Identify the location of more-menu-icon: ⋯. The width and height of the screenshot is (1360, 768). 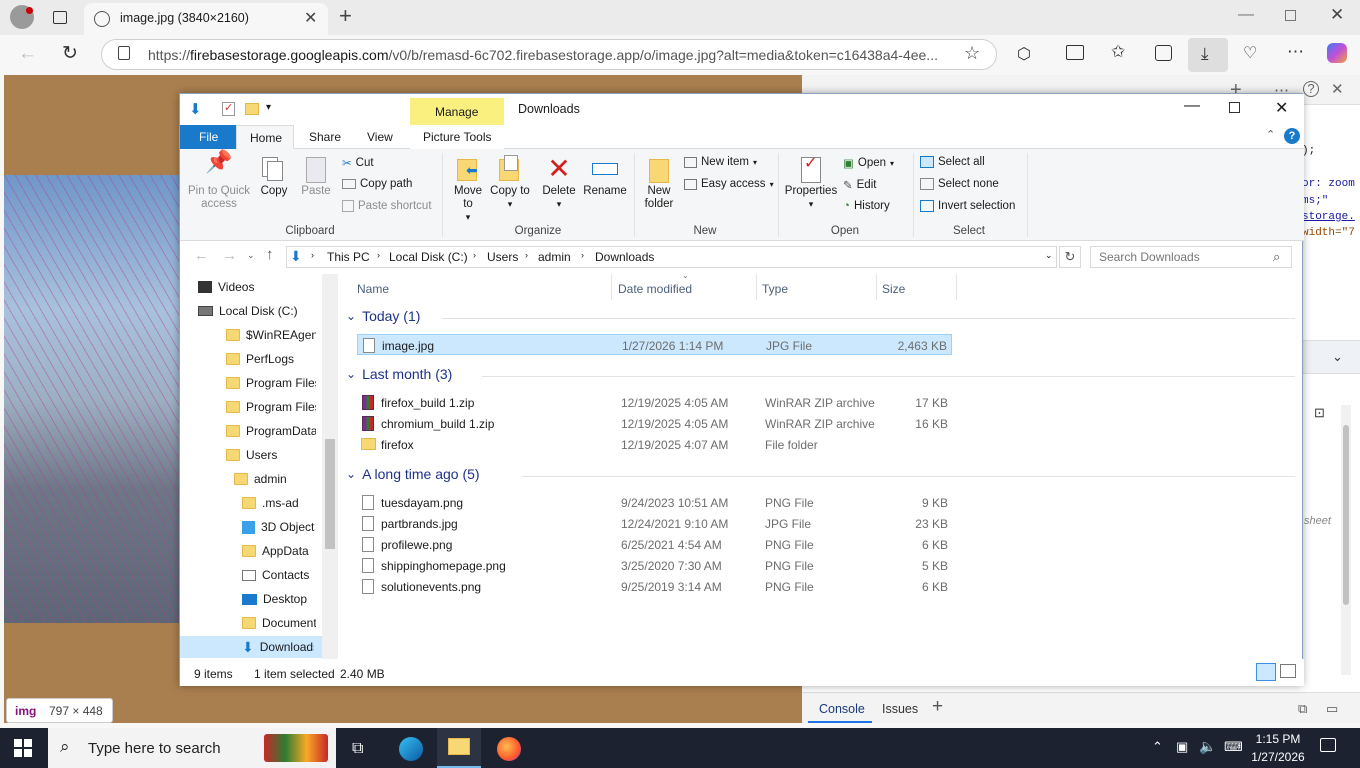
(1295, 52).